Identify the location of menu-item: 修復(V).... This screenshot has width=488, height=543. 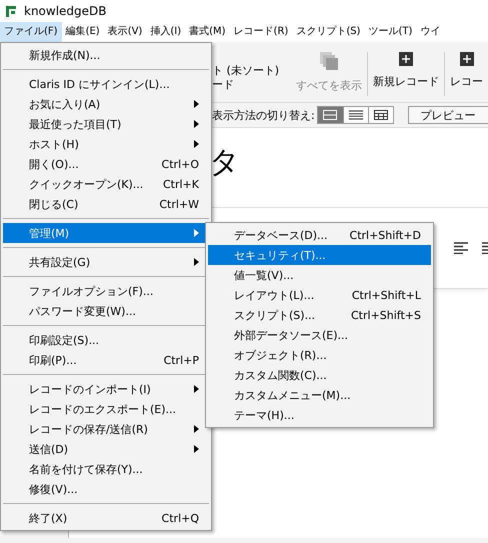
(106, 489).